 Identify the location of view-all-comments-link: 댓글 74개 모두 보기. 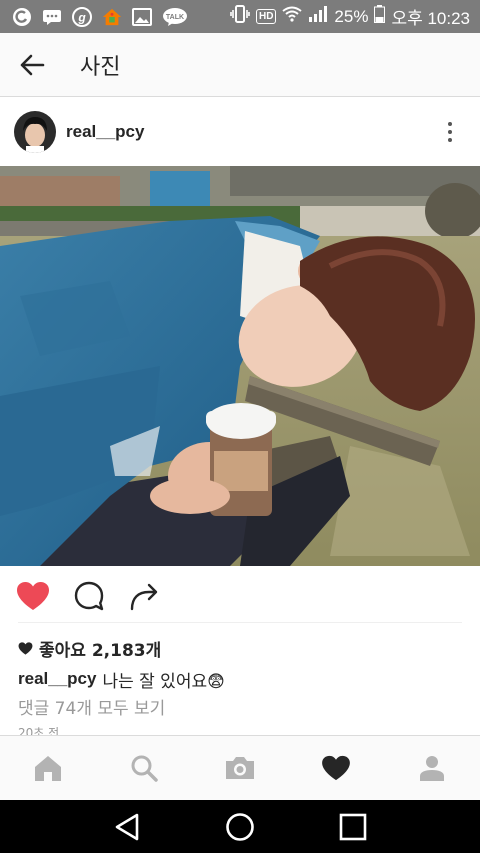
(91, 706).